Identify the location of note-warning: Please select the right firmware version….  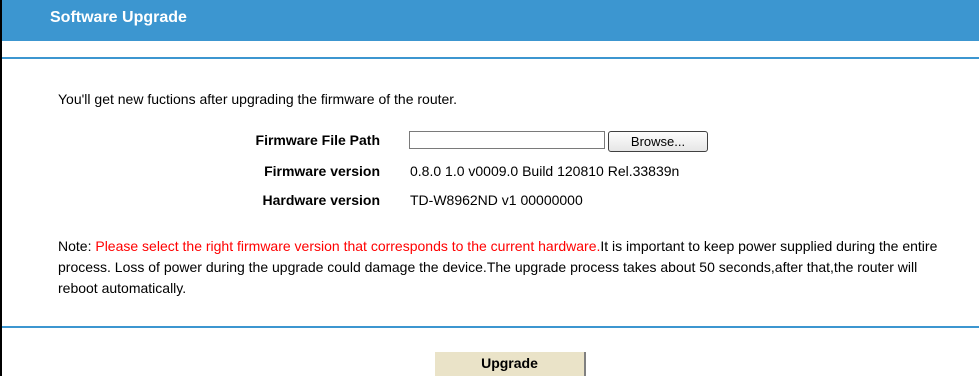
(348, 246).